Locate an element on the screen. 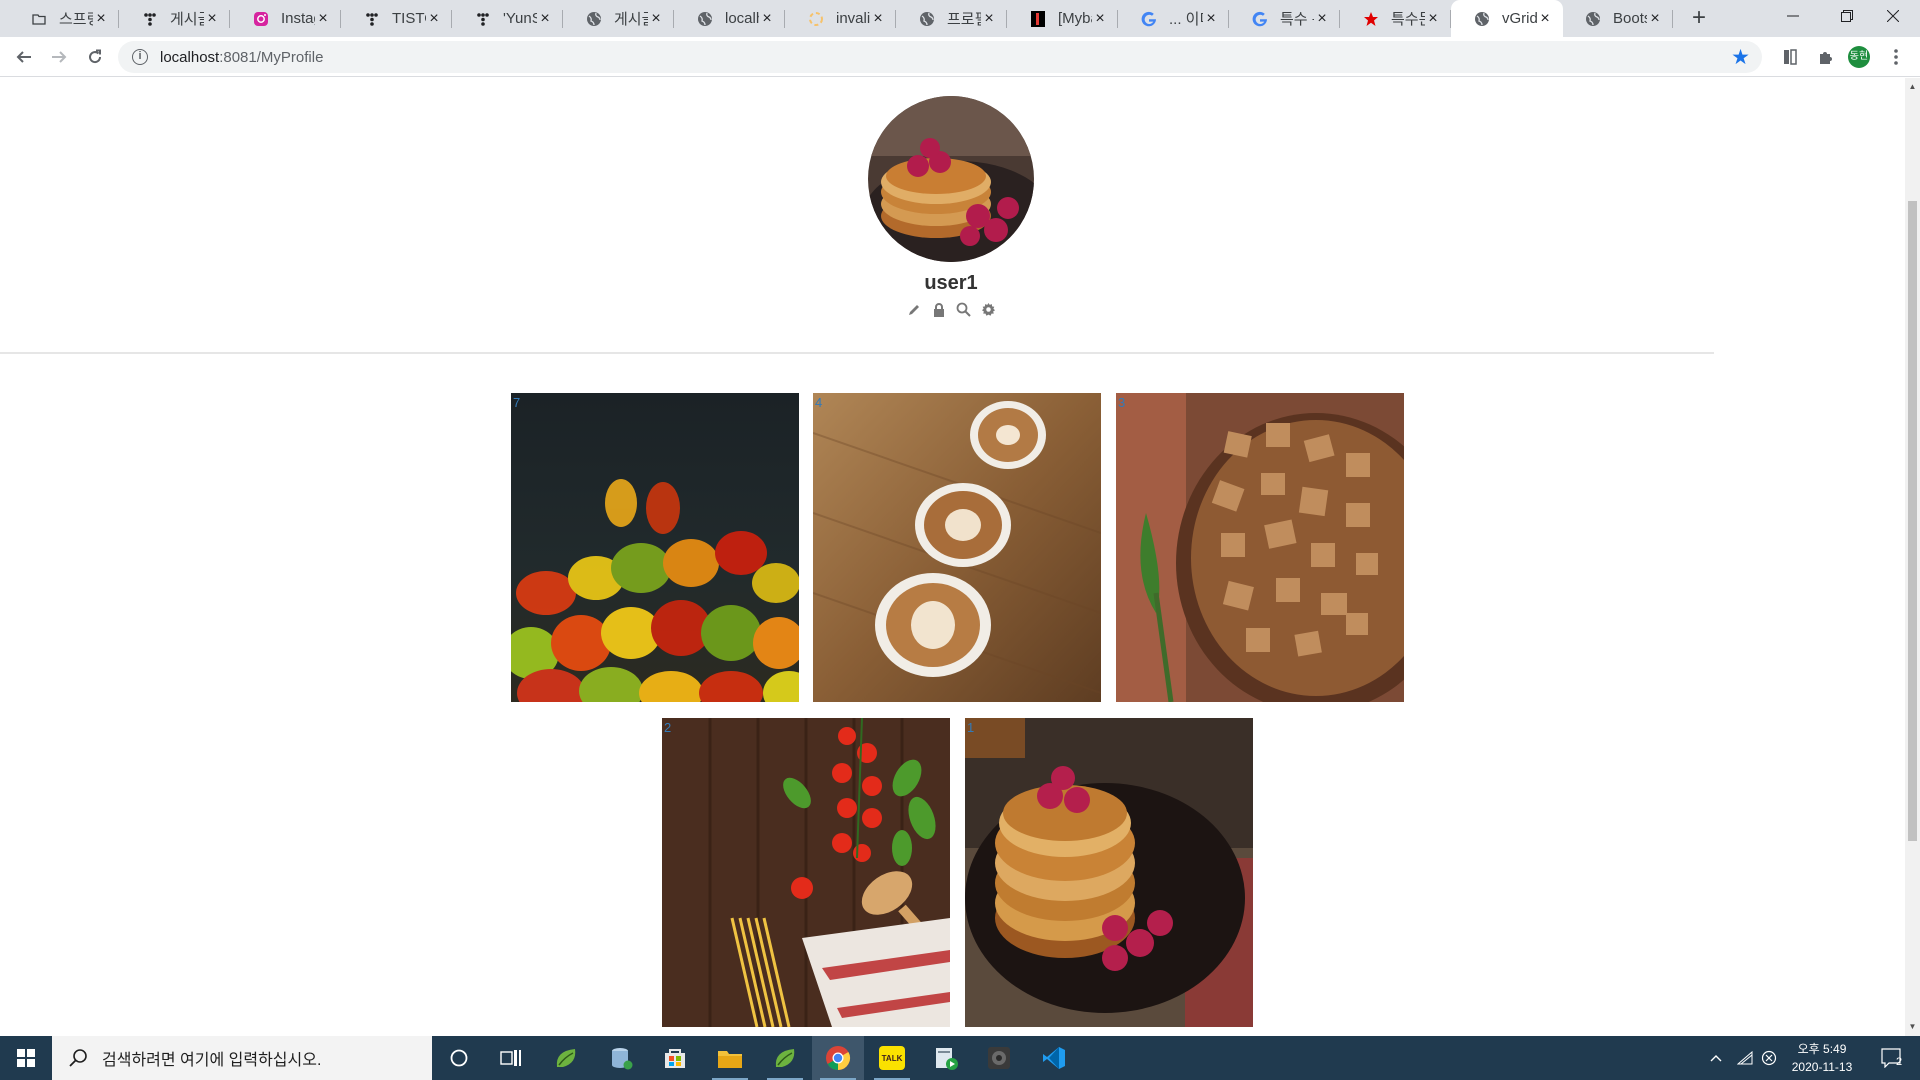 This screenshot has height=1080, width=1920. more-menu-icon is located at coordinates (1896, 57).